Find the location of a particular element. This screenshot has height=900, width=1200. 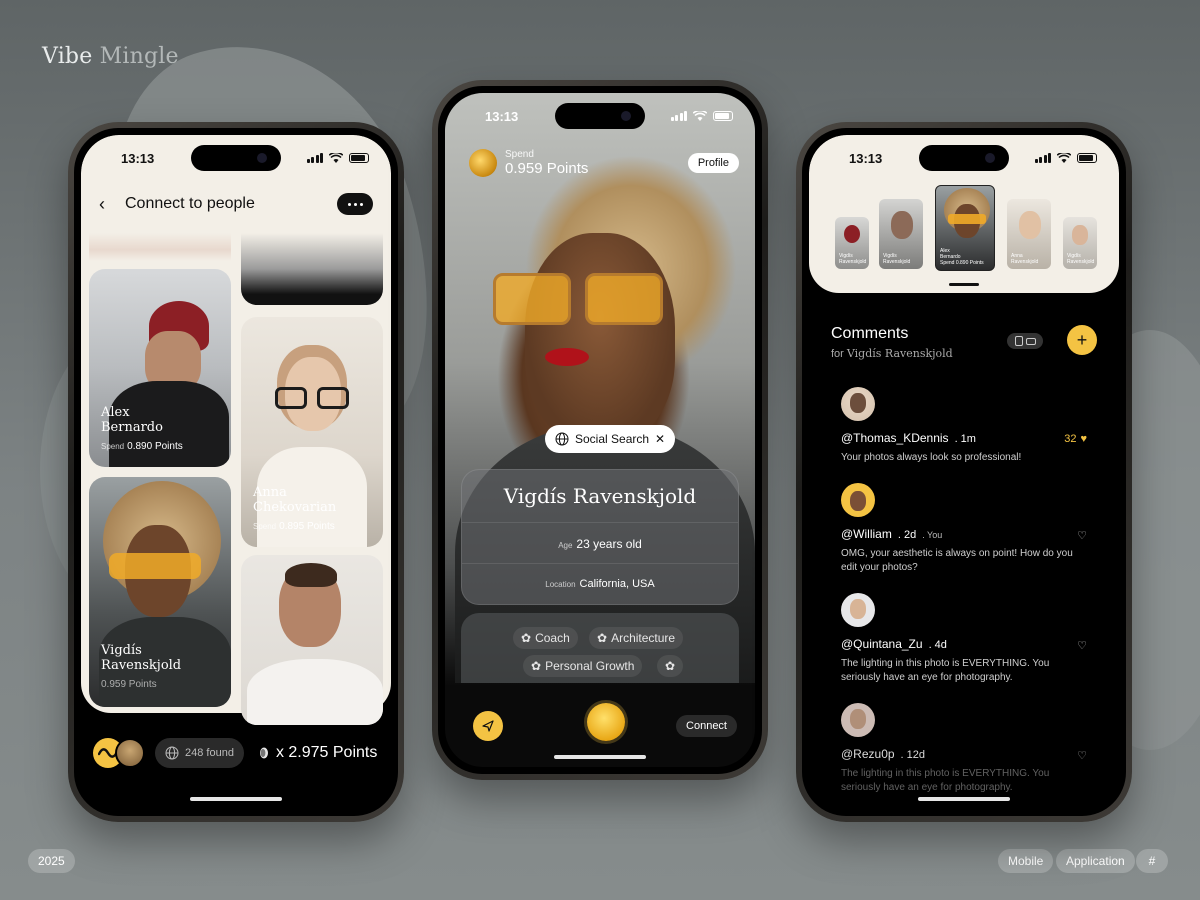

more-options-button is located at coordinates (355, 204).